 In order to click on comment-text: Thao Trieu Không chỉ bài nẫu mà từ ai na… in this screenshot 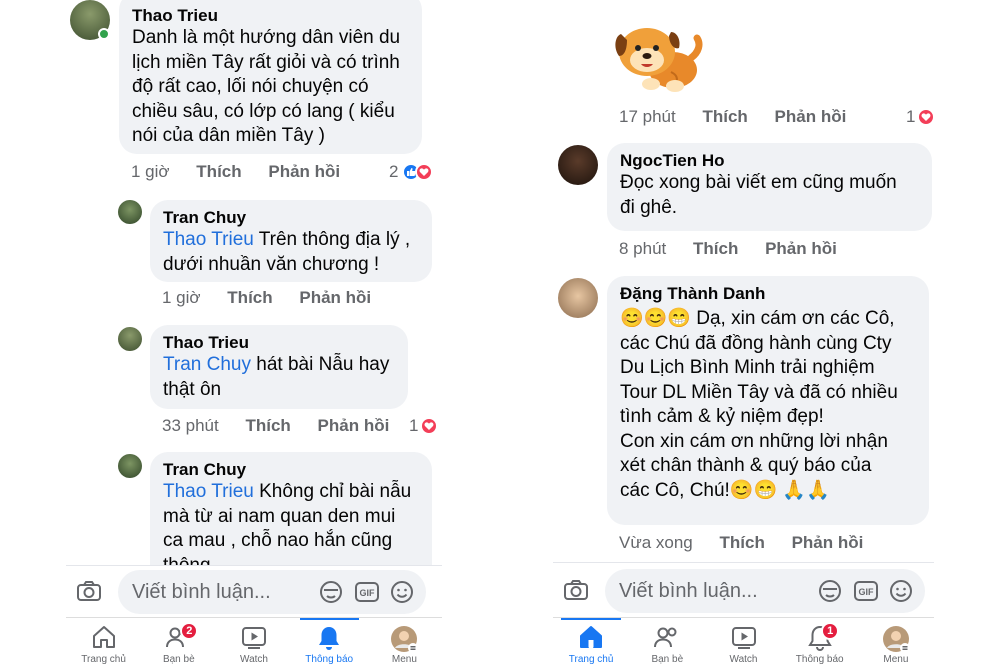, I will do `click(291, 522)`.